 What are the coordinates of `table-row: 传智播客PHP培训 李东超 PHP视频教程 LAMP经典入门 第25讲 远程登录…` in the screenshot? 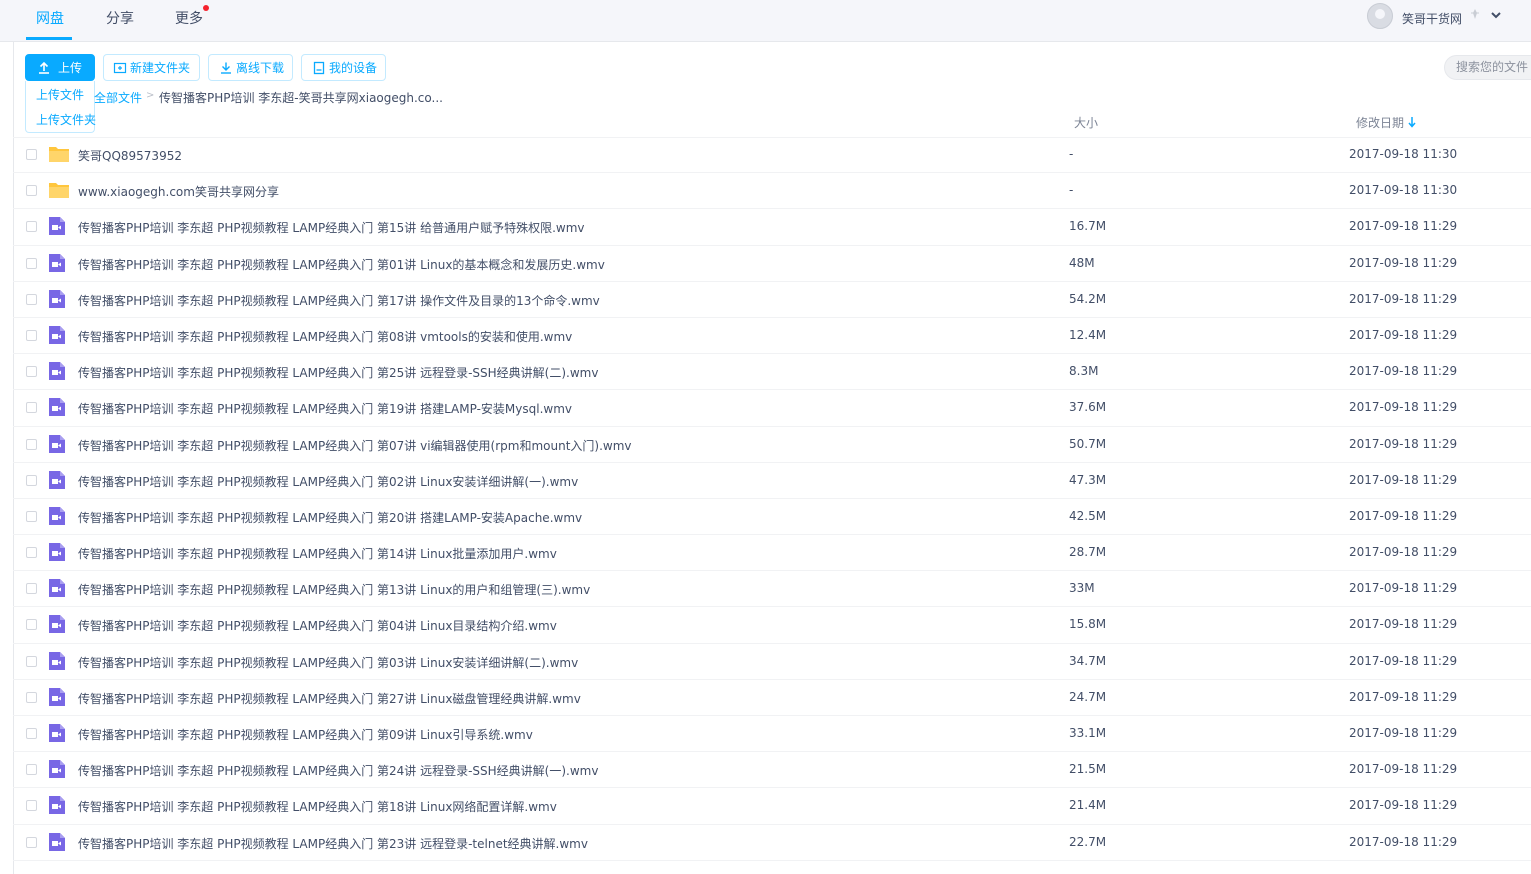 It's located at (772, 372).